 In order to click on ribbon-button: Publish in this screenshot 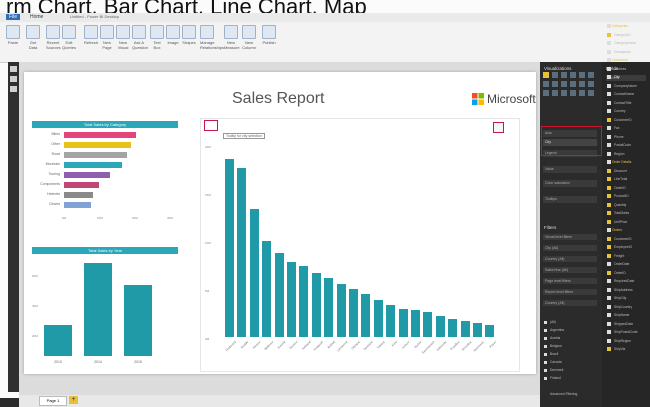, I will do `click(269, 35)`.